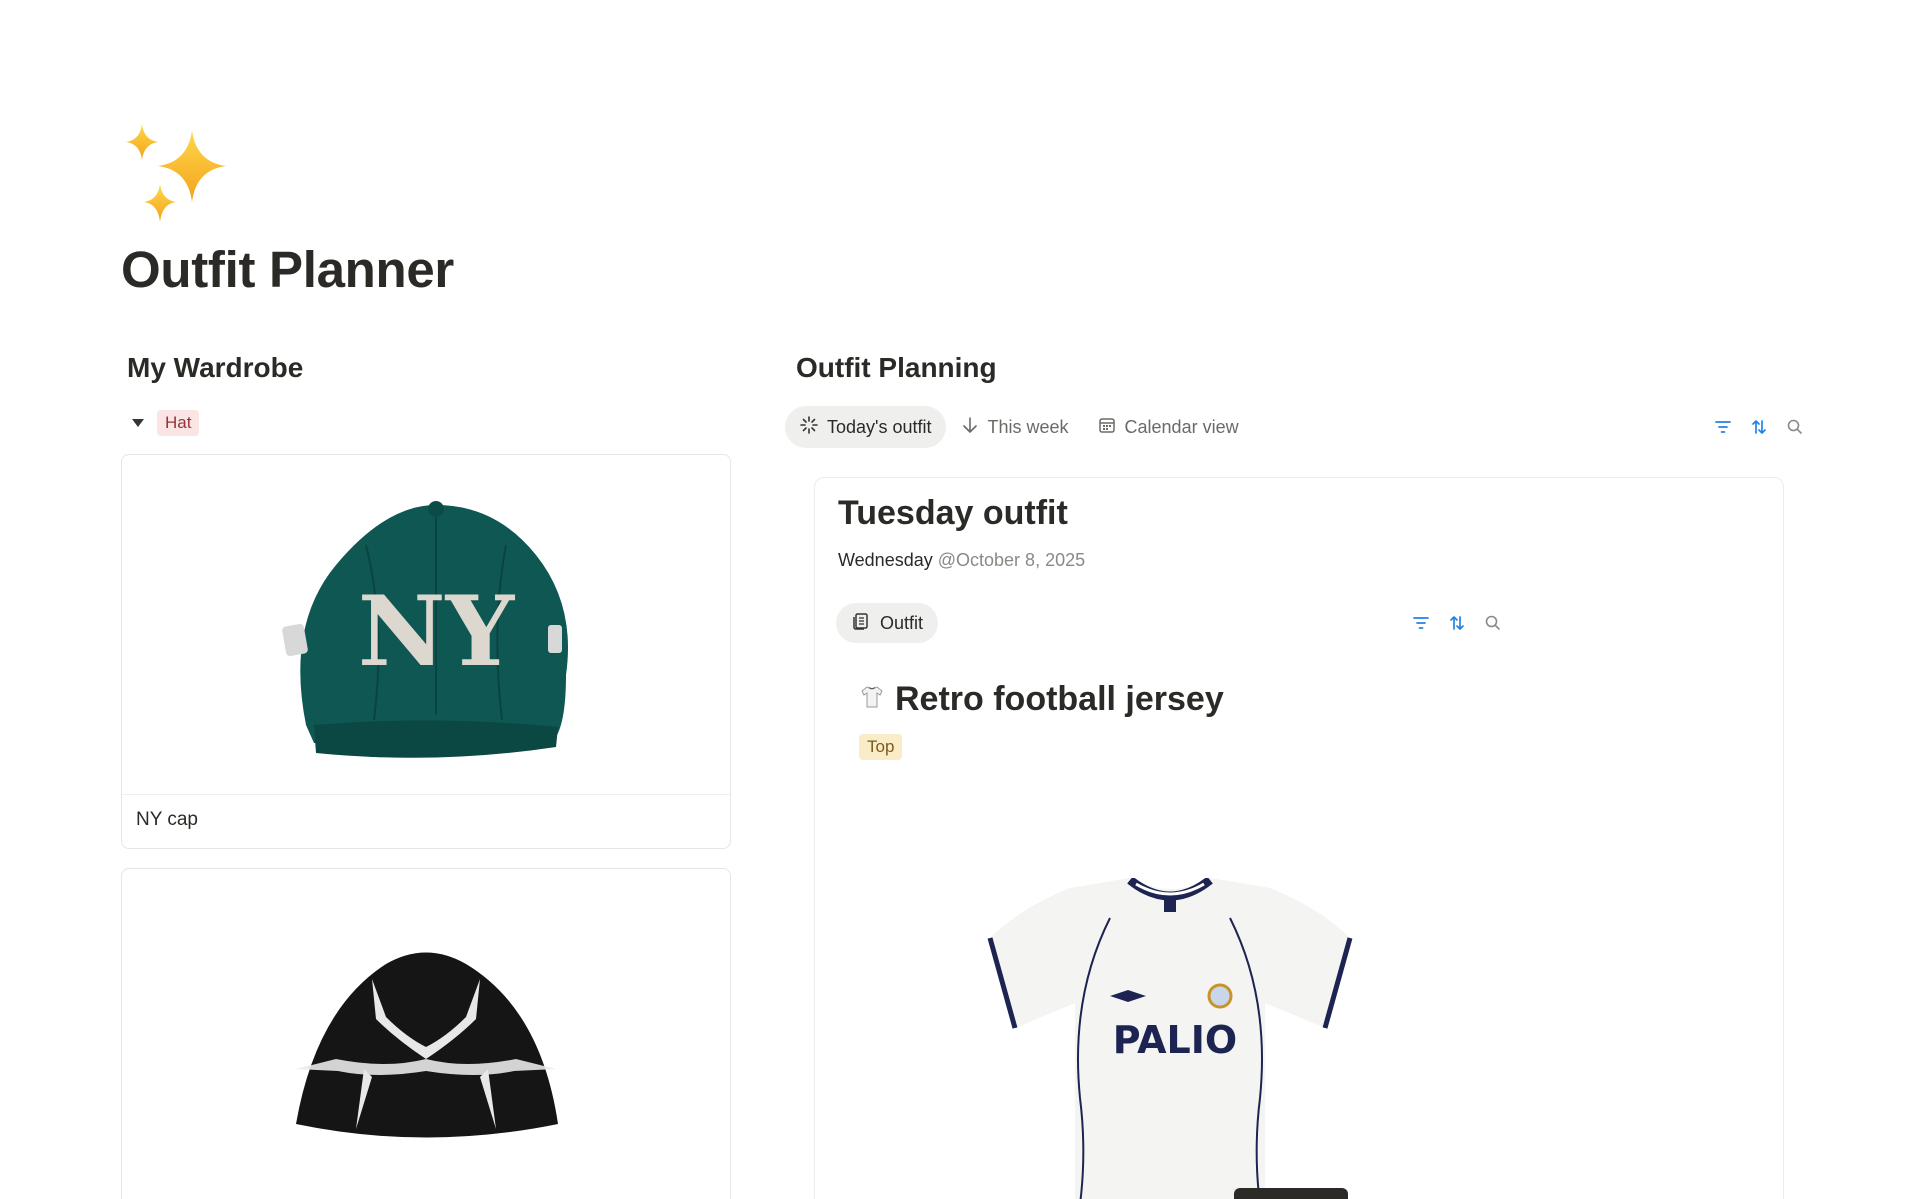  Describe the element at coordinates (879, 426) in the screenshot. I see `tab-label: Today's outfit` at that location.